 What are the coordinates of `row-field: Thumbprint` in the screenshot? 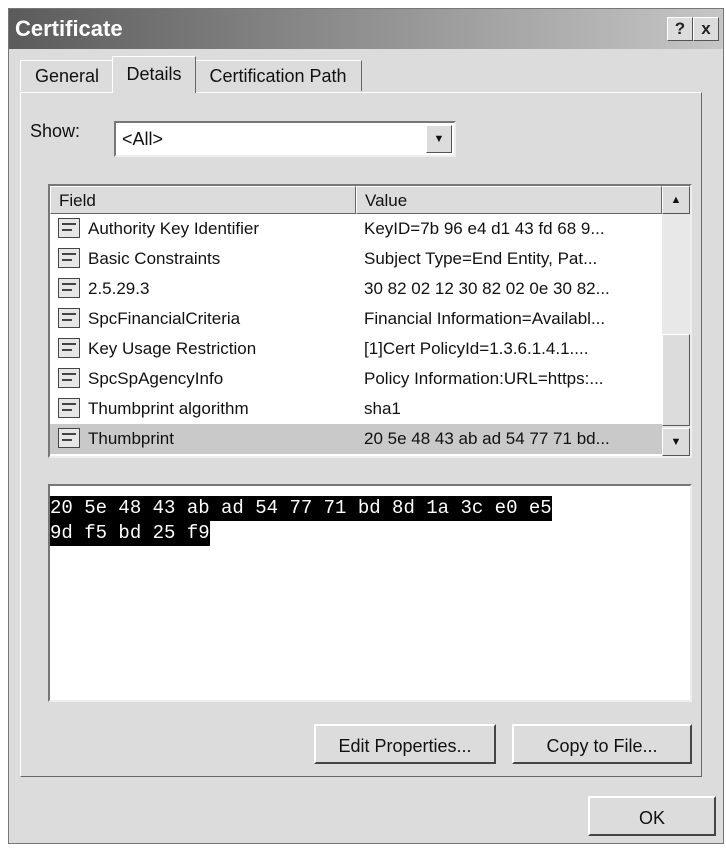 It's located at (131, 438).